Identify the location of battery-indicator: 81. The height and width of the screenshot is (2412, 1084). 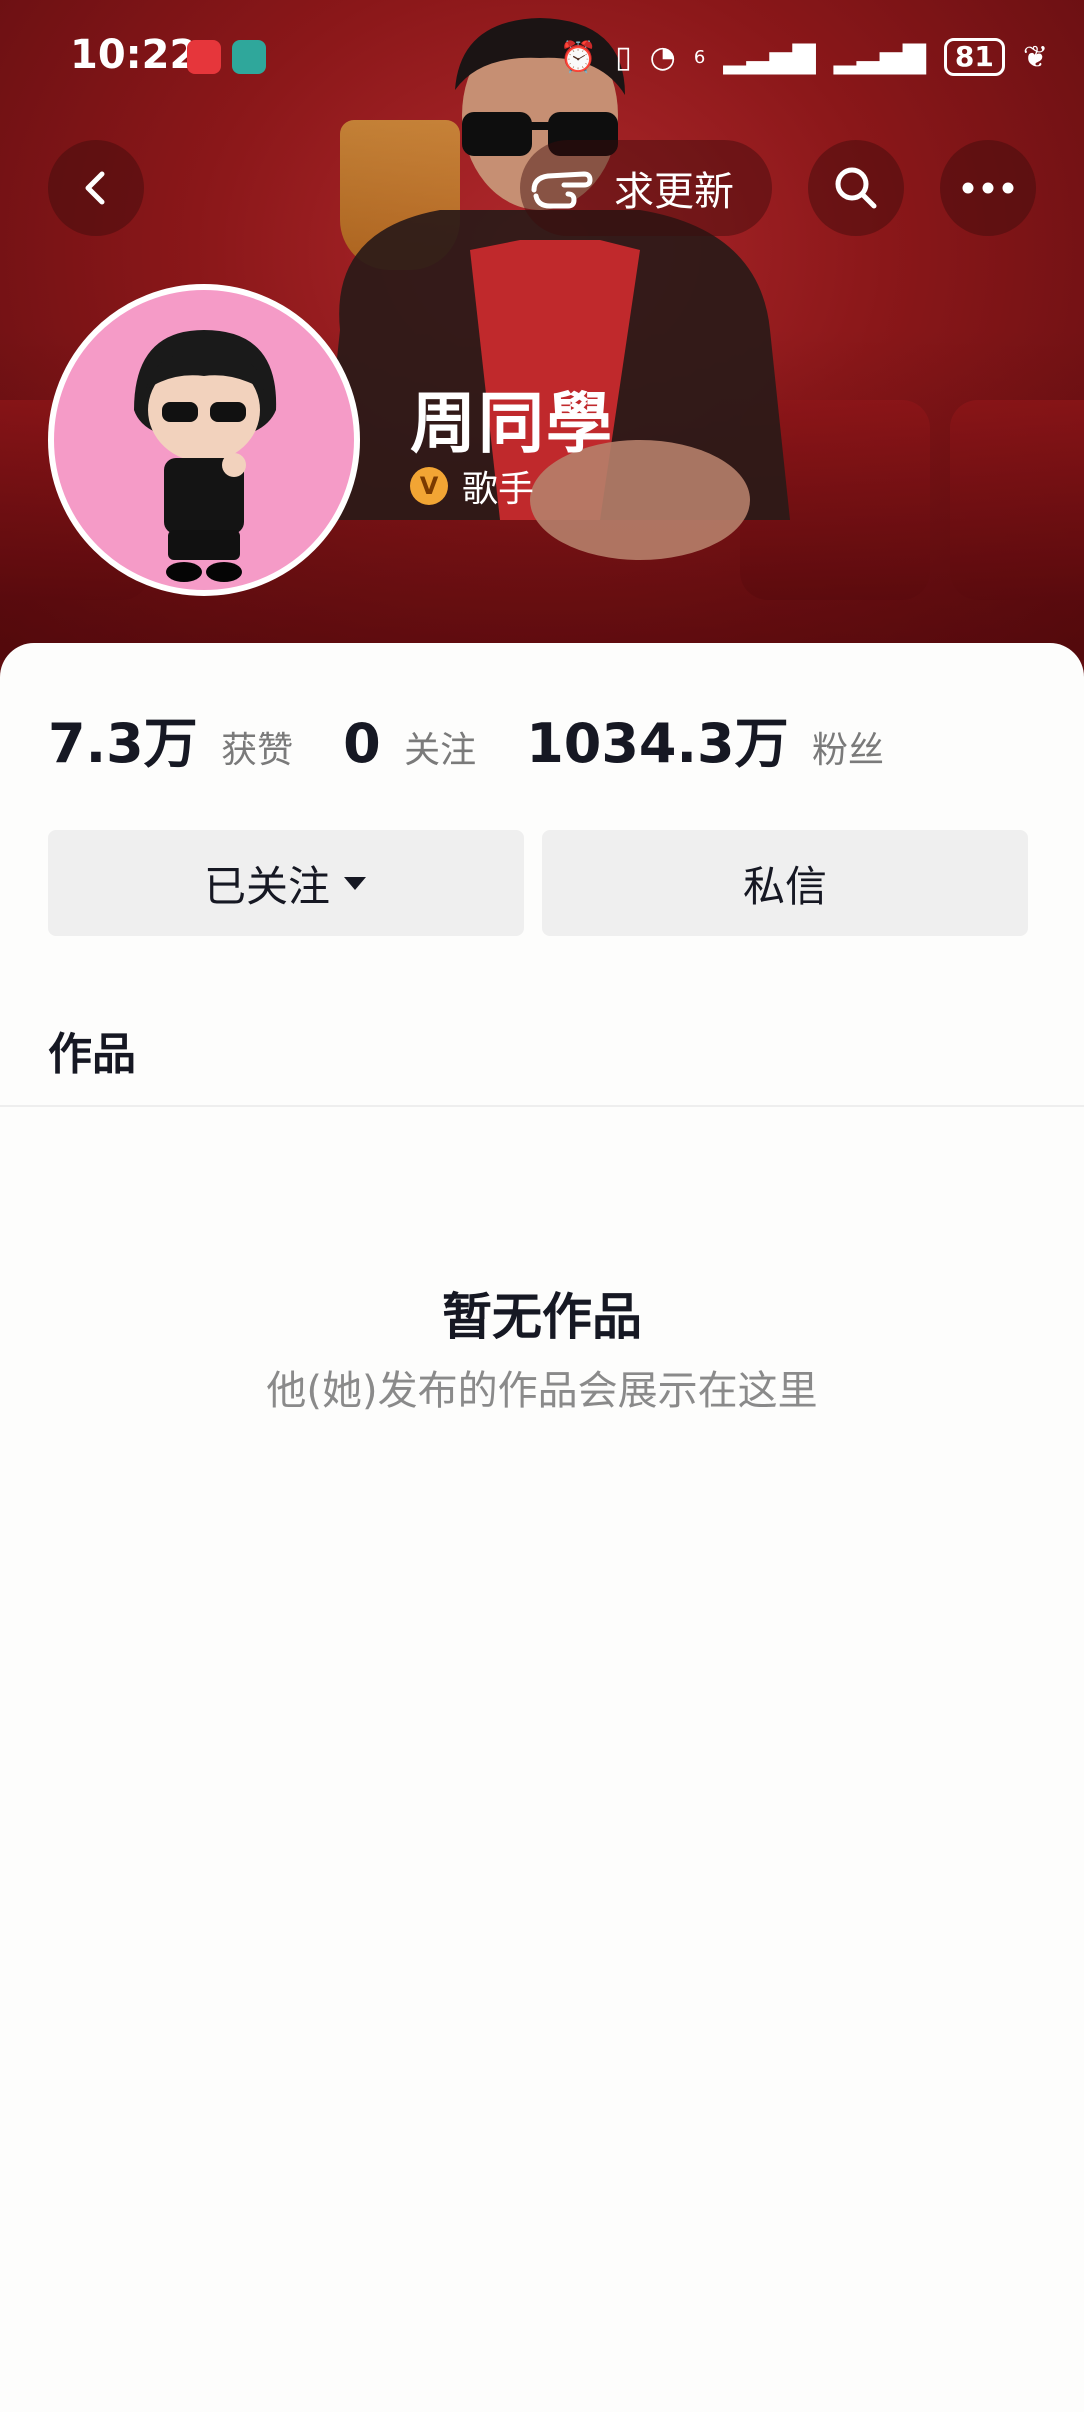
(974, 57).